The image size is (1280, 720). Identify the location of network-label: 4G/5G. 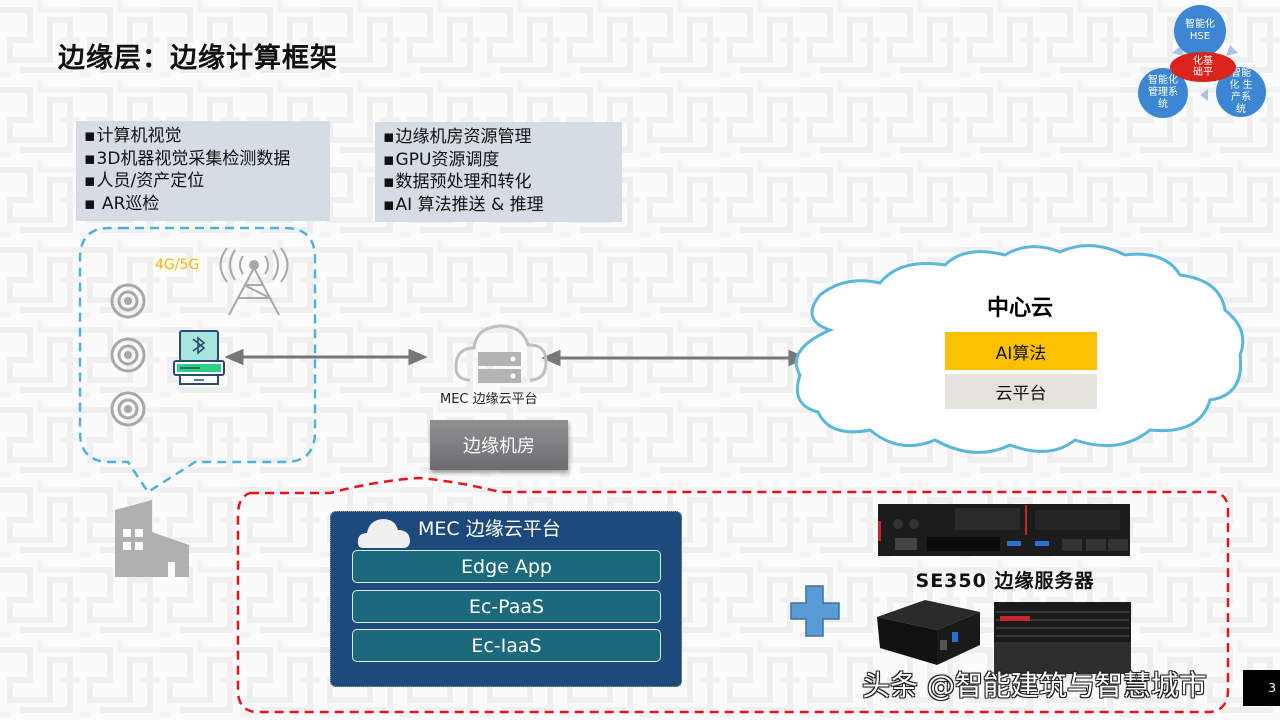
(177, 265).